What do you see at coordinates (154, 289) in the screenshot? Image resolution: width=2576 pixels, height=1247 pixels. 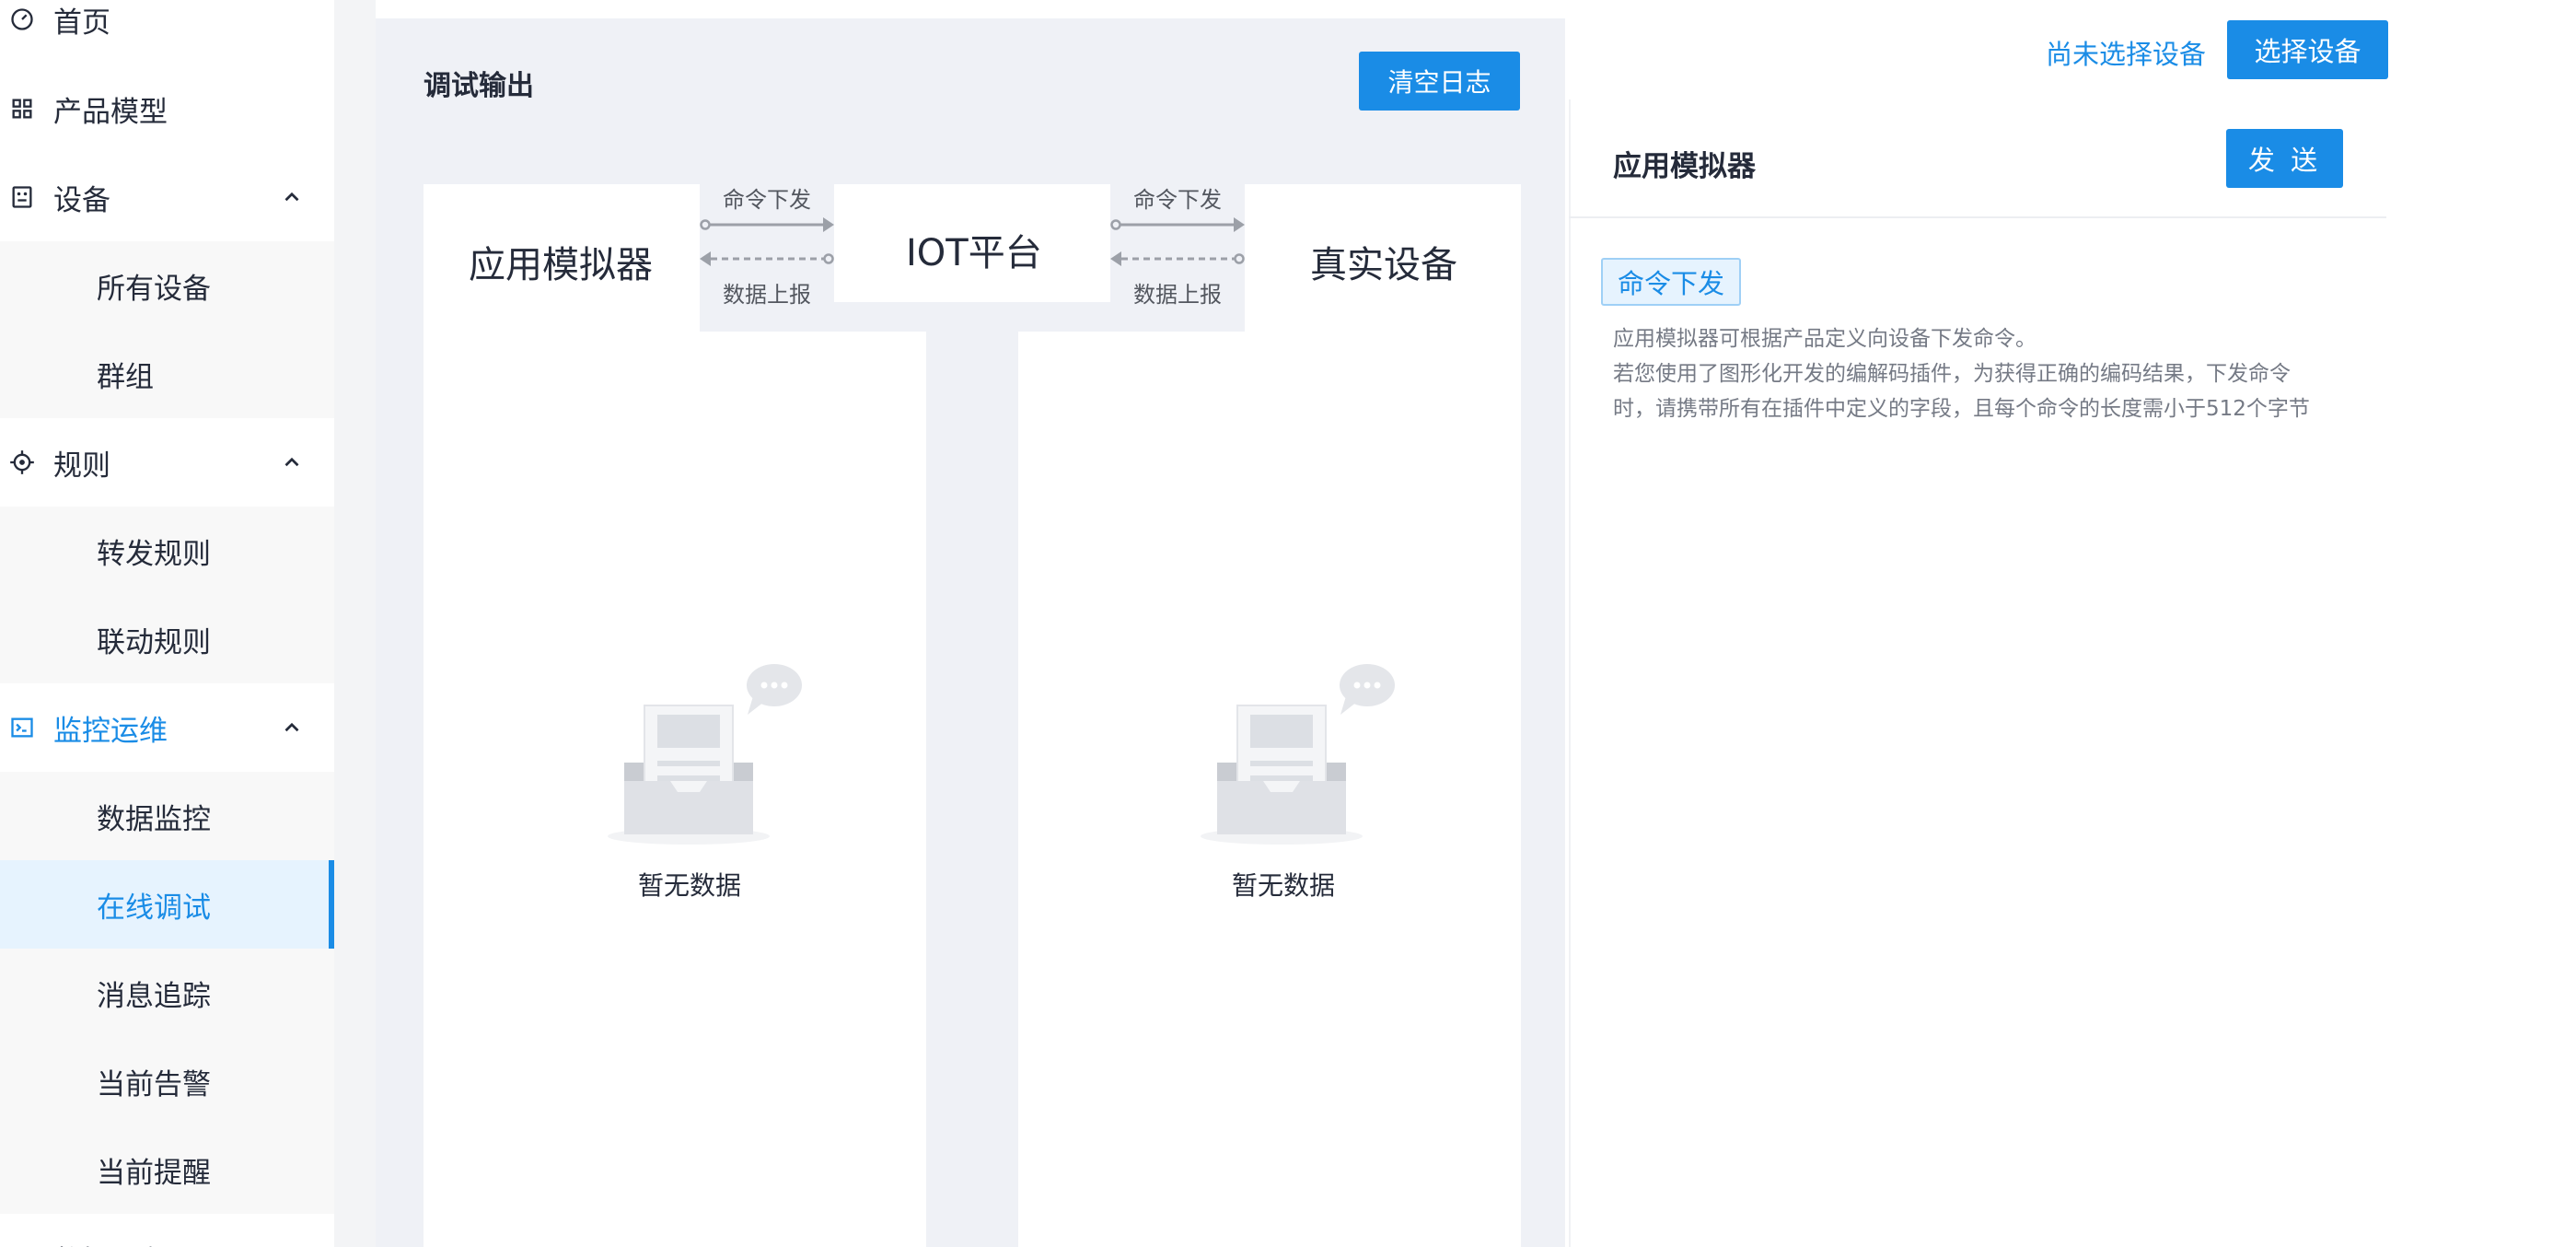 I see `sidebar-item-label: 所有设备` at bounding box center [154, 289].